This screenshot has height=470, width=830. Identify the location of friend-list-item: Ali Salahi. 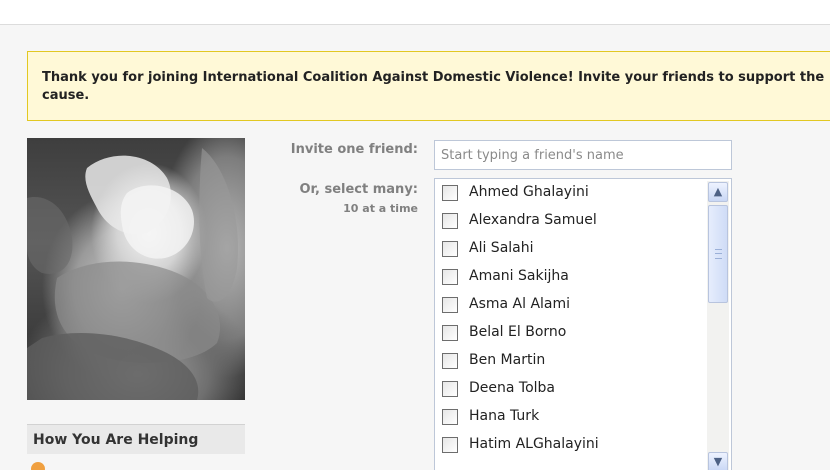
(572, 250).